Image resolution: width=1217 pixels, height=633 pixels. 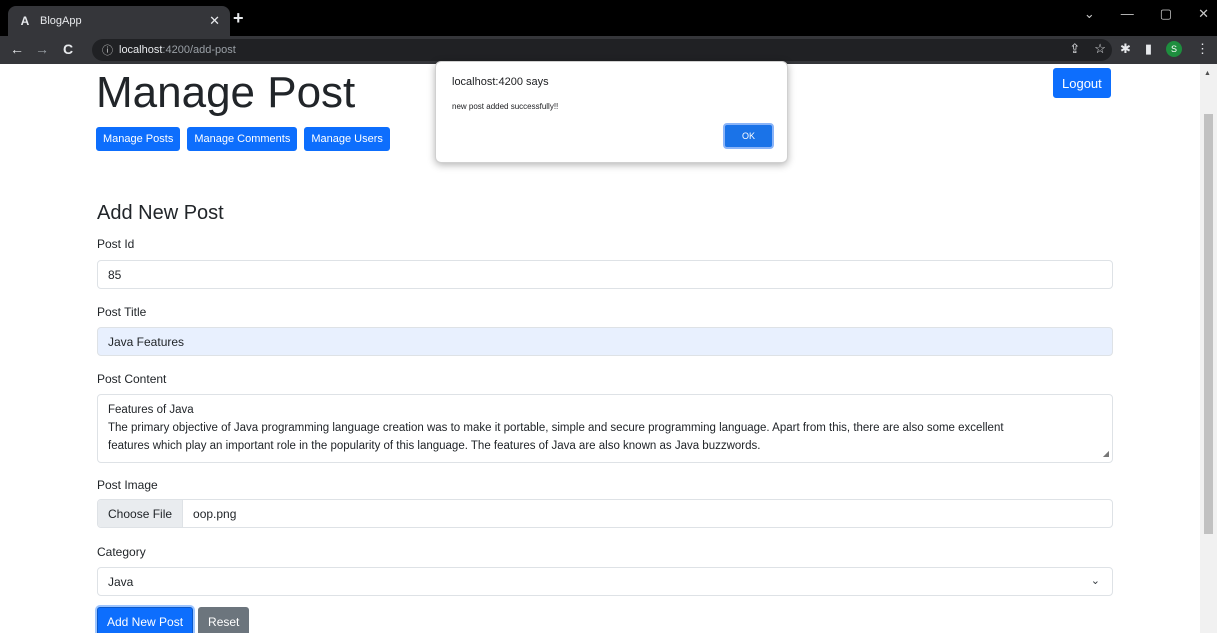 What do you see at coordinates (127, 485) in the screenshot?
I see `post-image-label: Post Image` at bounding box center [127, 485].